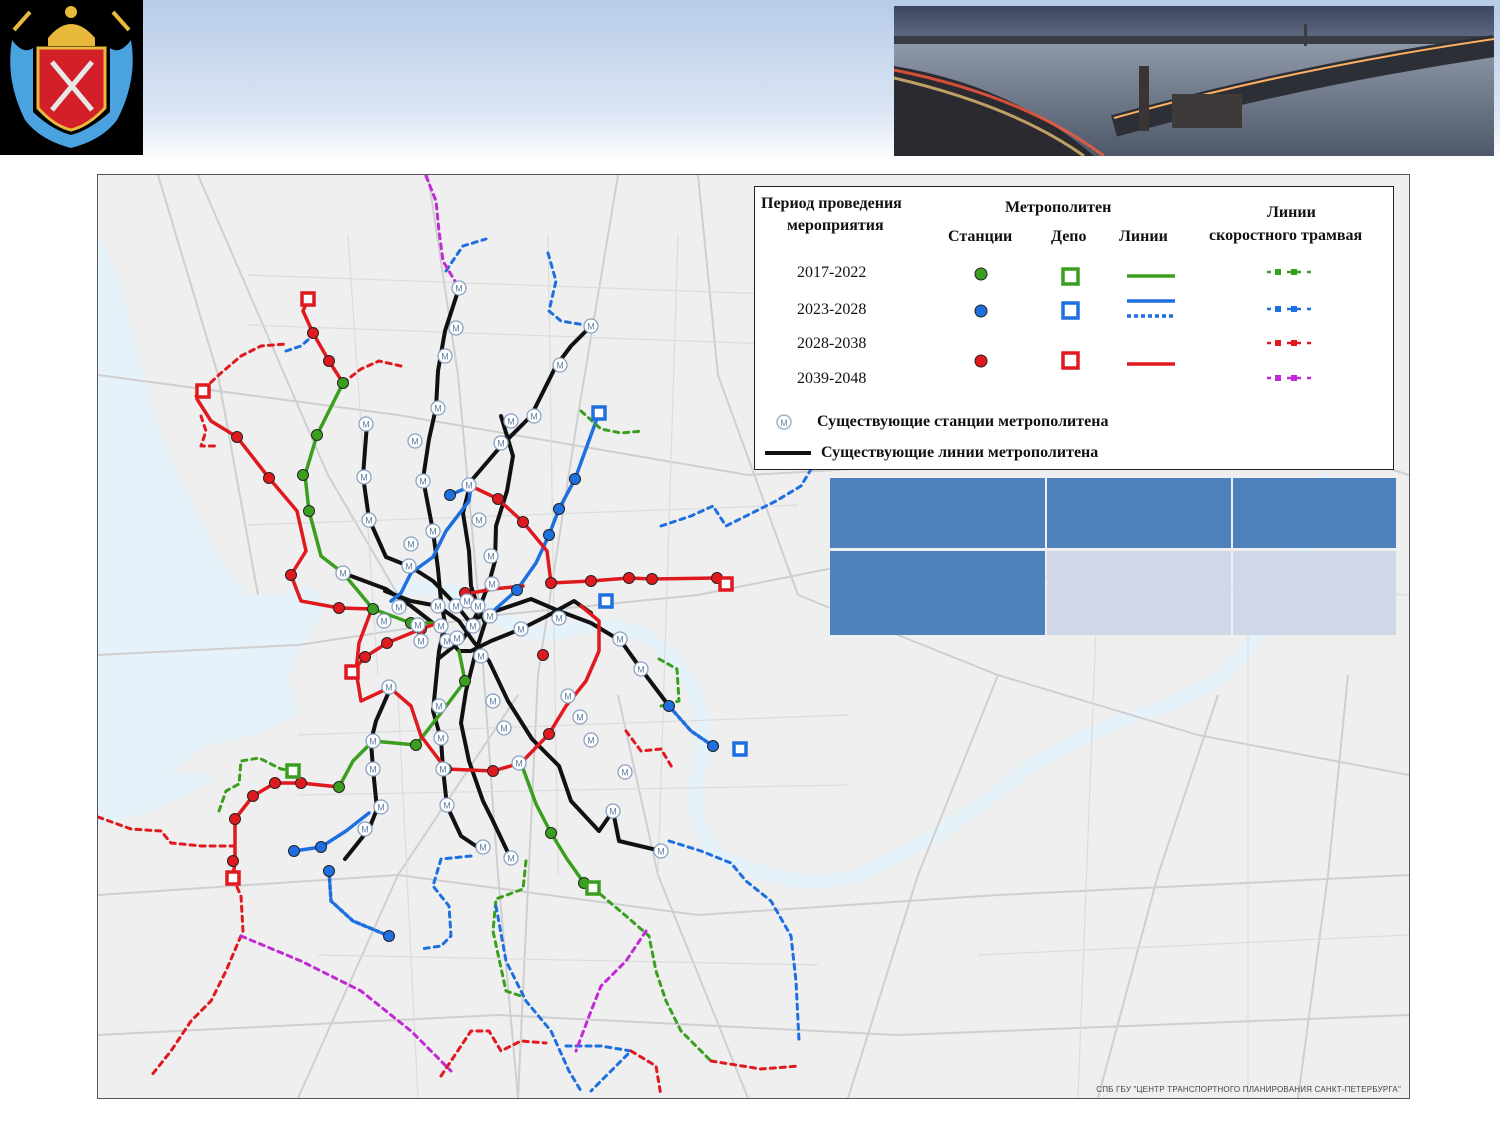 The image size is (1500, 1125). Describe the element at coordinates (598, 1068) in the screenshot. I see `tram-line-2023-h` at that location.